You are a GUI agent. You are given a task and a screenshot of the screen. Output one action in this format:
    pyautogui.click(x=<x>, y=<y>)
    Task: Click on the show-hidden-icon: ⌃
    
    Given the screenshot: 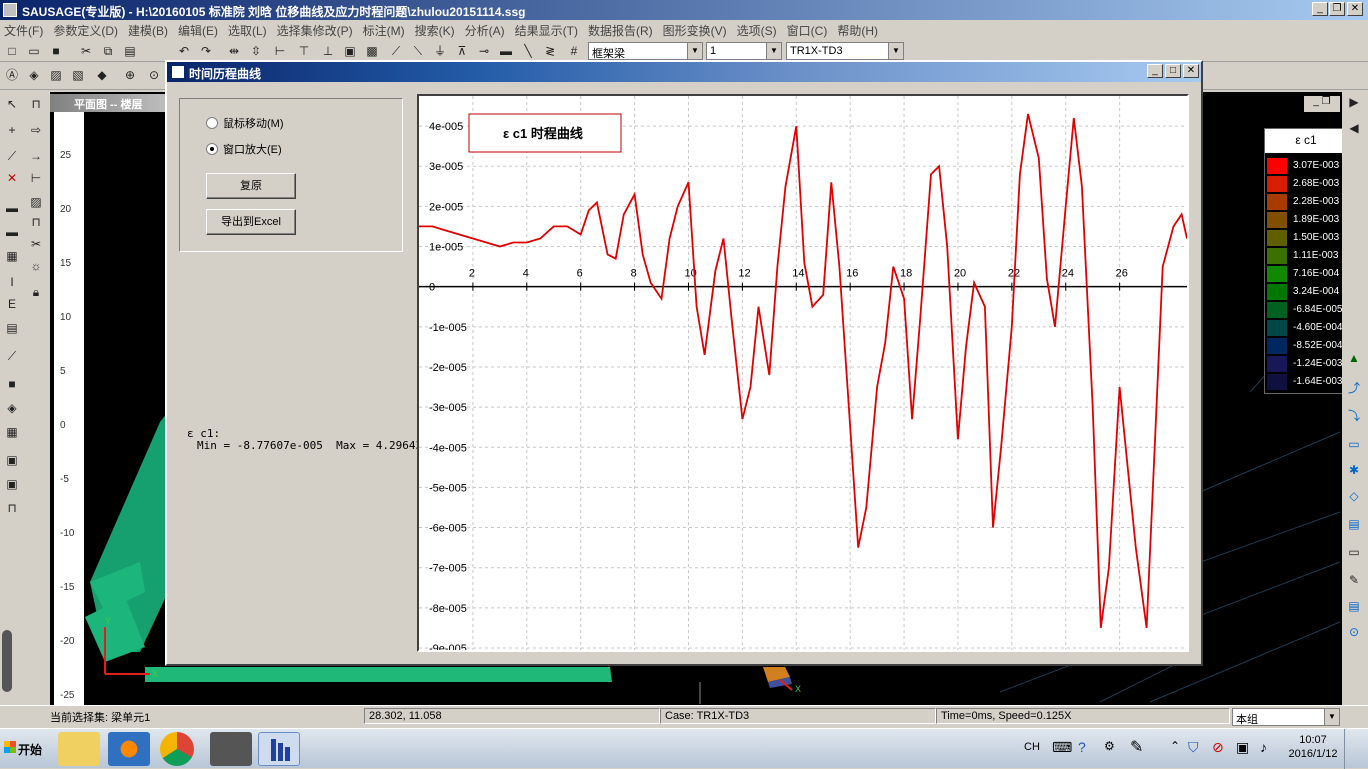 What is the action you would take?
    pyautogui.click(x=1175, y=746)
    